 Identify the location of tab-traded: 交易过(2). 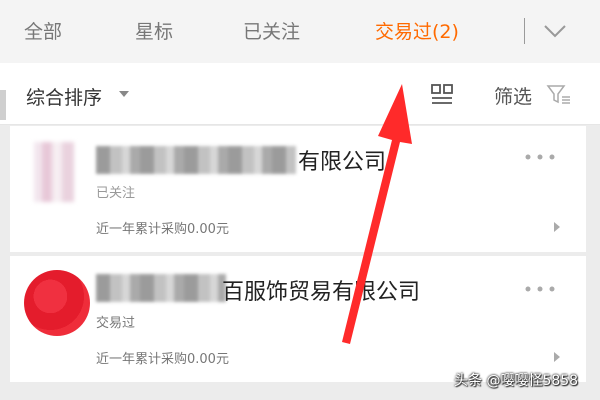
(417, 30).